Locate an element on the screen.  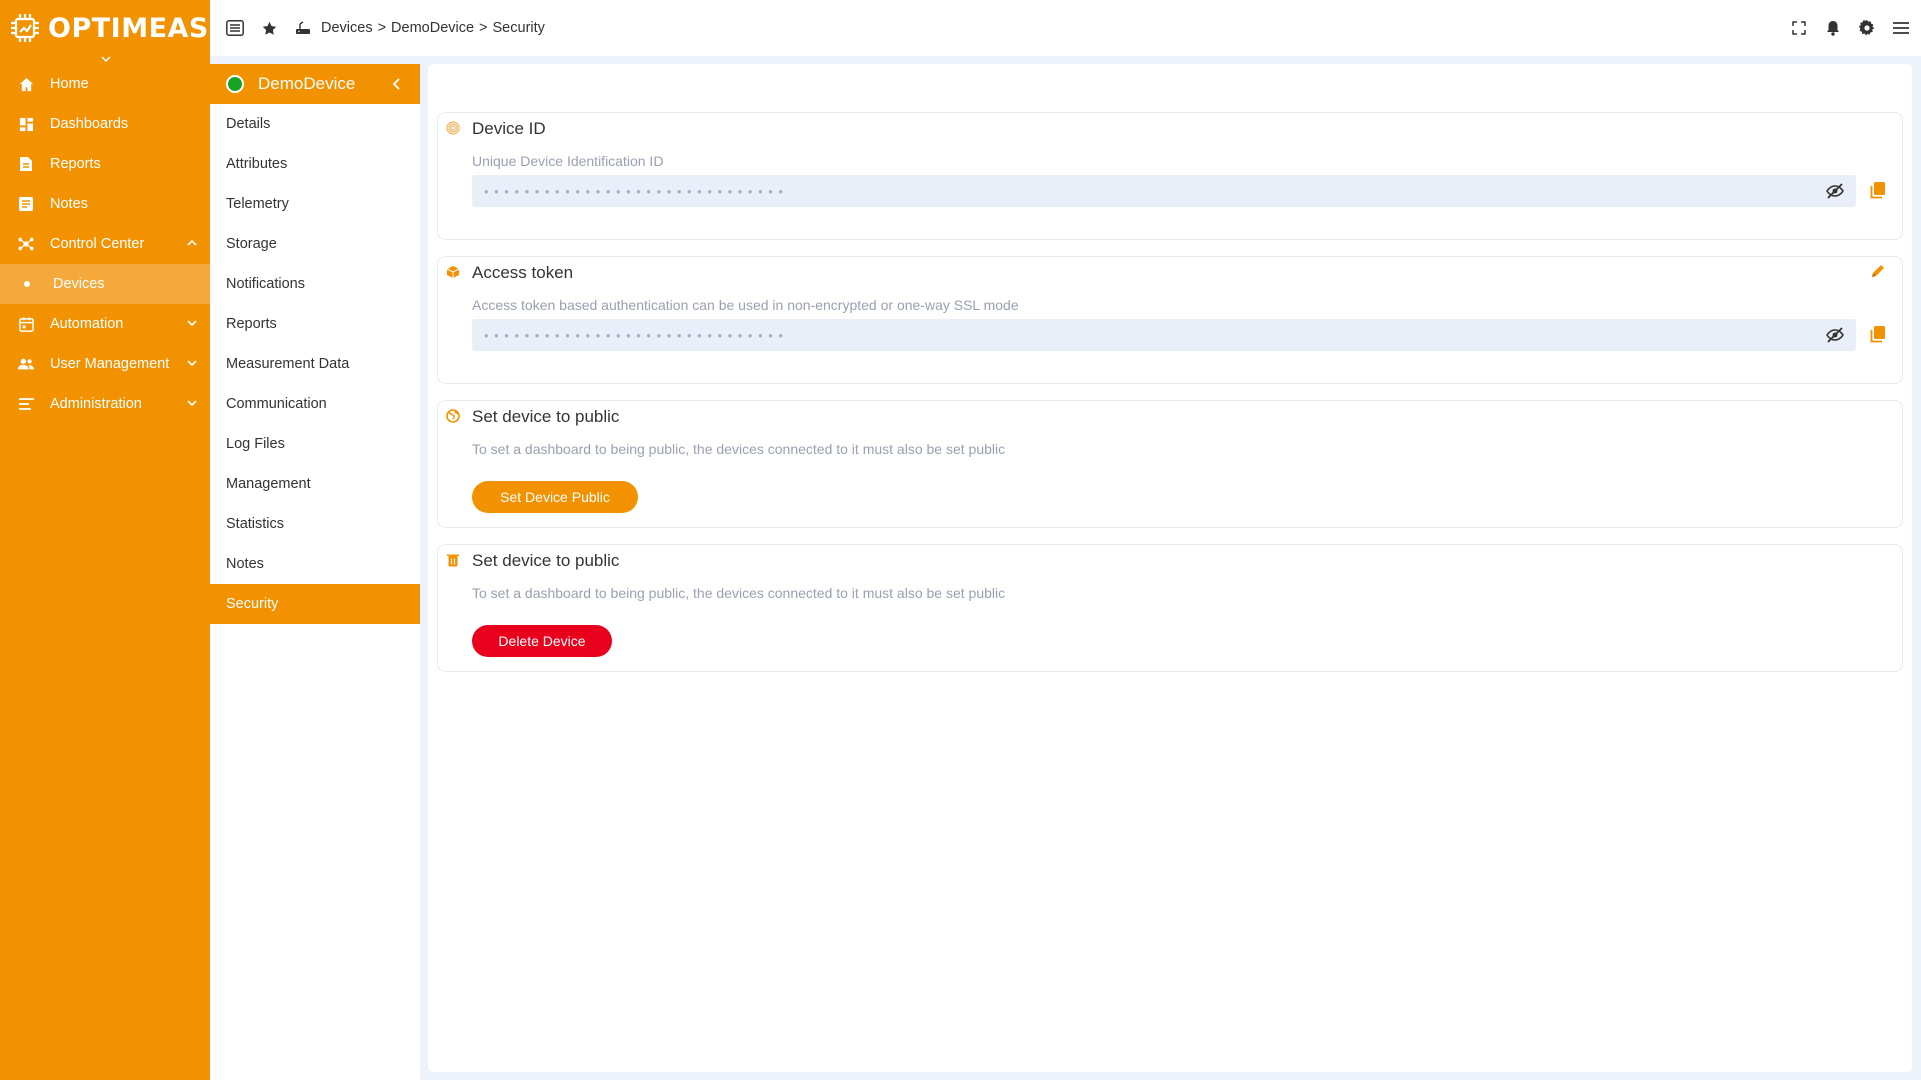
network-icon is located at coordinates (26, 244).